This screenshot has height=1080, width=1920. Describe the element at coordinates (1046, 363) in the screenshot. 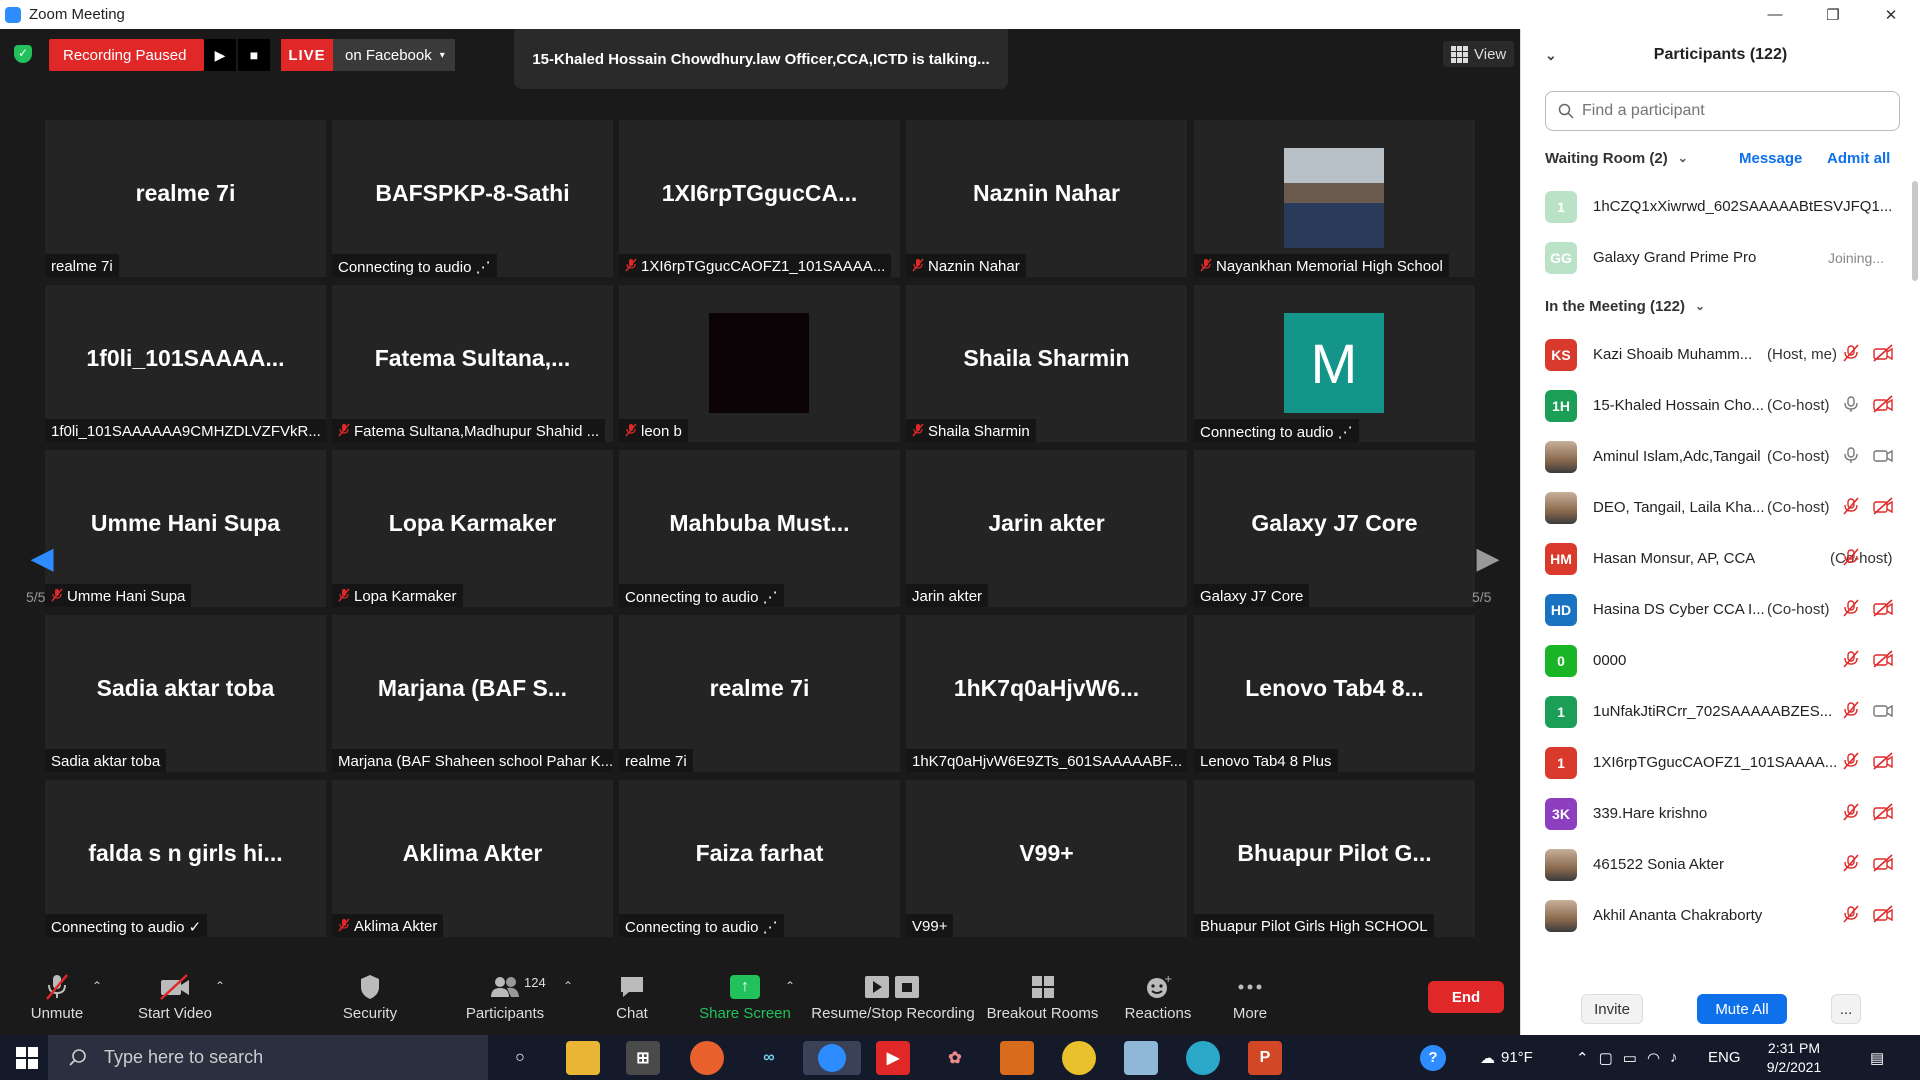

I see `video-tile: Shaila Sharmin Shaila Sharmin` at that location.